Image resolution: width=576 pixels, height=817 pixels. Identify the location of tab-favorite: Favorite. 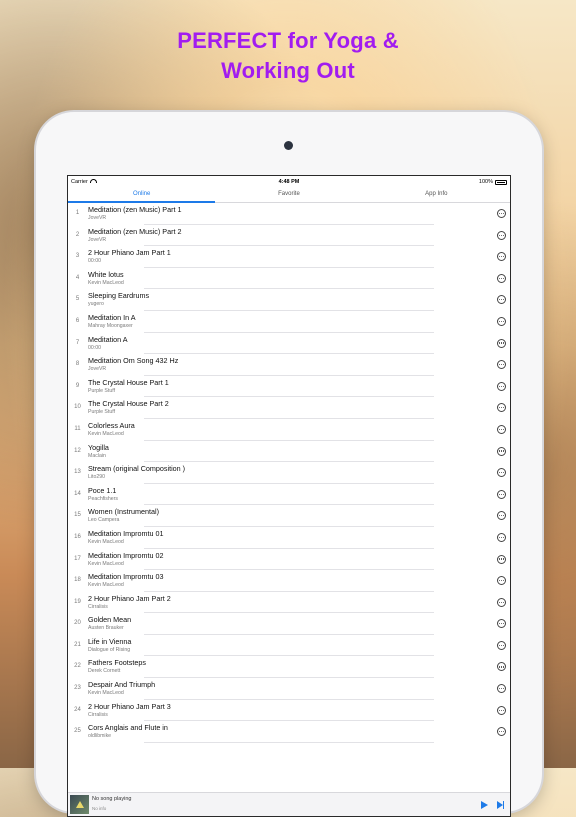
(288, 195).